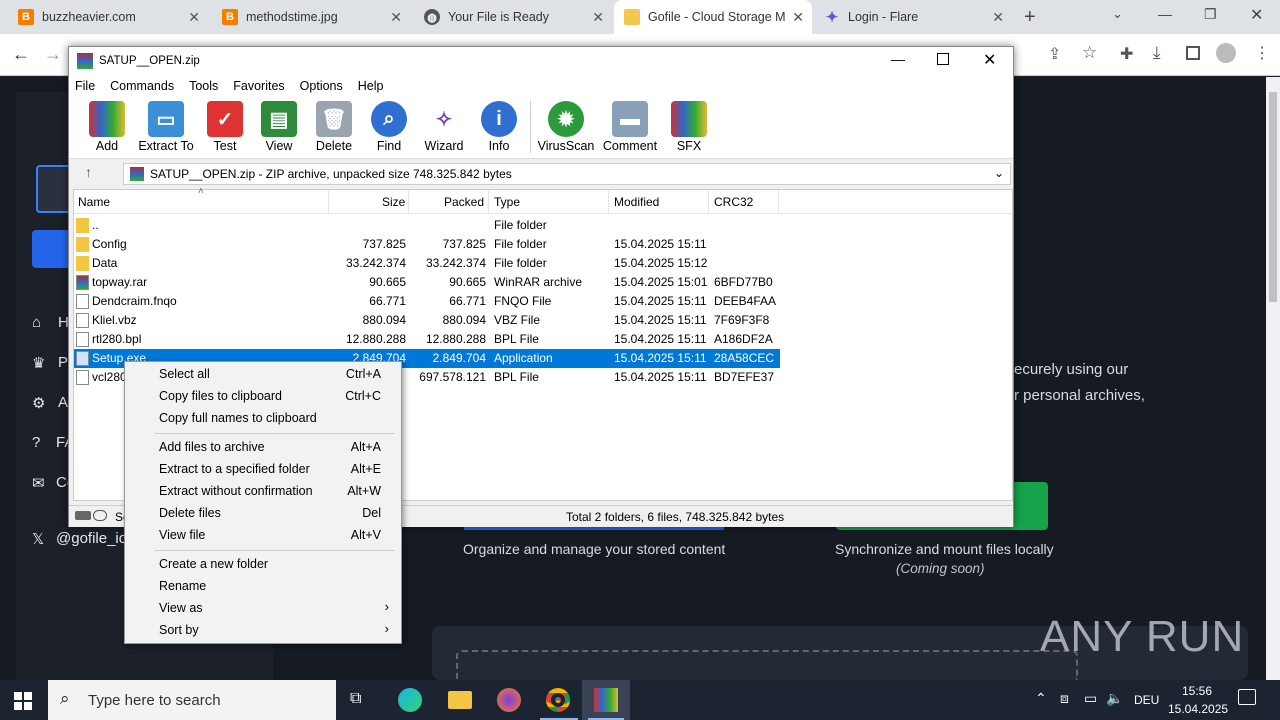  I want to click on profile-icon, so click(1226, 53).